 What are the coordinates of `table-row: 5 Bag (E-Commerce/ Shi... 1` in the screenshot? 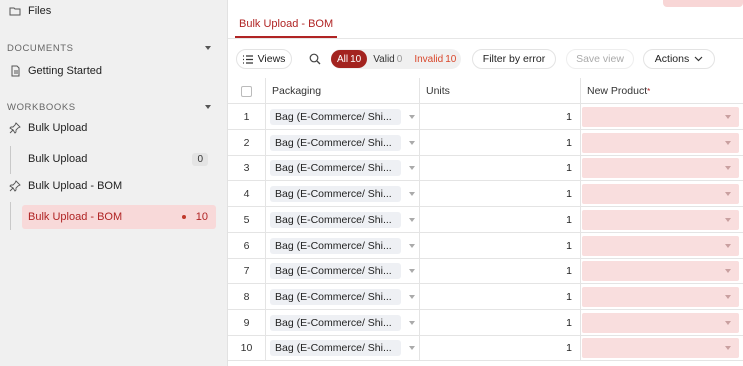 It's located at (485, 219).